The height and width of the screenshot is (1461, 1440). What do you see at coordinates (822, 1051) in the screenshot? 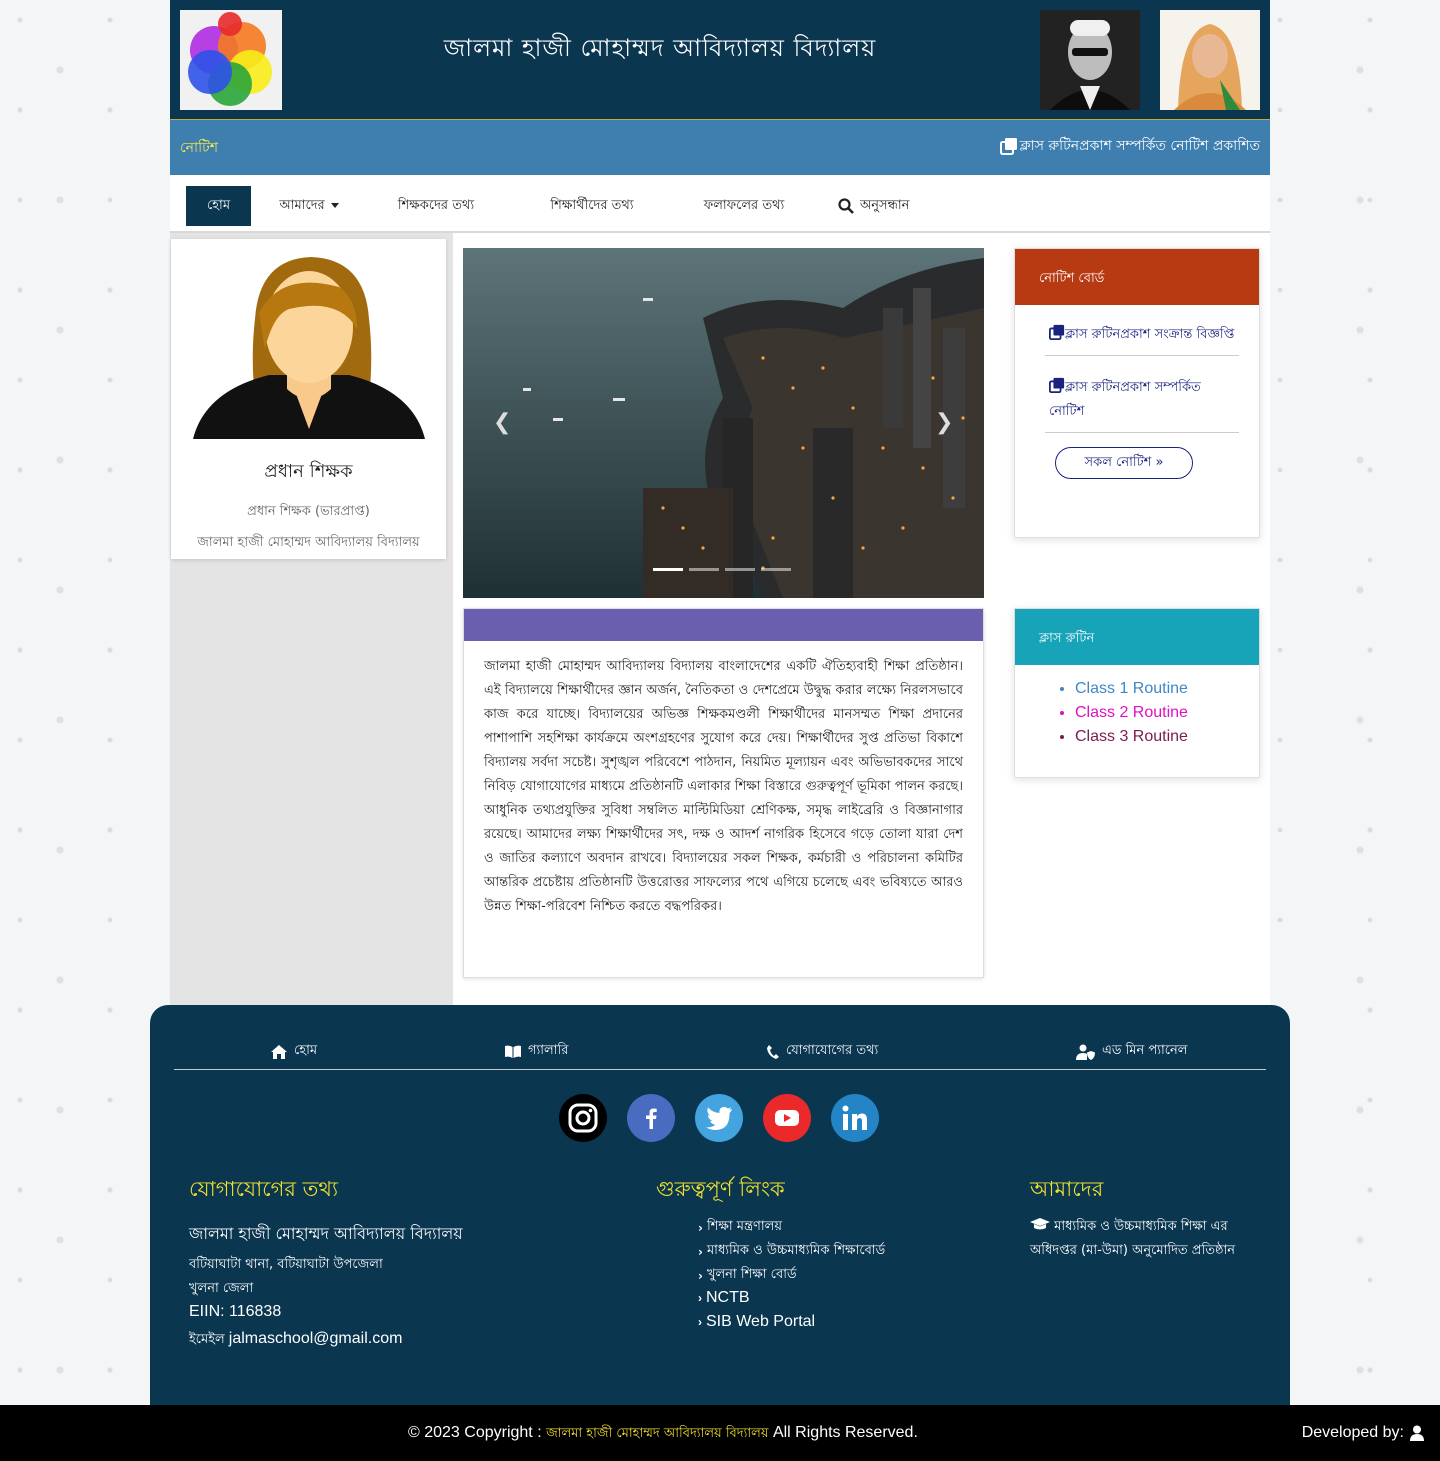
I see `footer-link-contact: যোগাযোগের তথ্য` at bounding box center [822, 1051].